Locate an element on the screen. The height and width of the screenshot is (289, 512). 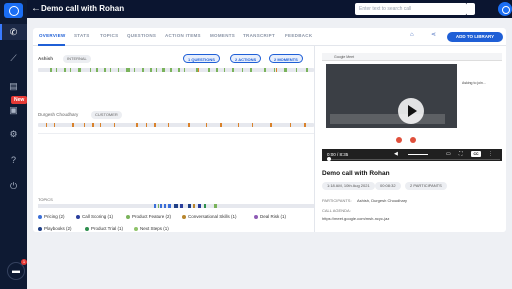
phone-icon: ✆ is located at coordinates (13, 32).